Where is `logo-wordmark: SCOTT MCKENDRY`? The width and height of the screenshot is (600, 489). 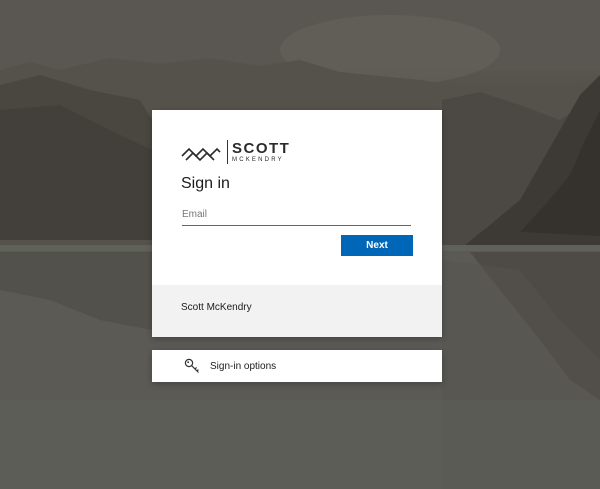
logo-wordmark: SCOTT MCKENDRY is located at coordinates (261, 152).